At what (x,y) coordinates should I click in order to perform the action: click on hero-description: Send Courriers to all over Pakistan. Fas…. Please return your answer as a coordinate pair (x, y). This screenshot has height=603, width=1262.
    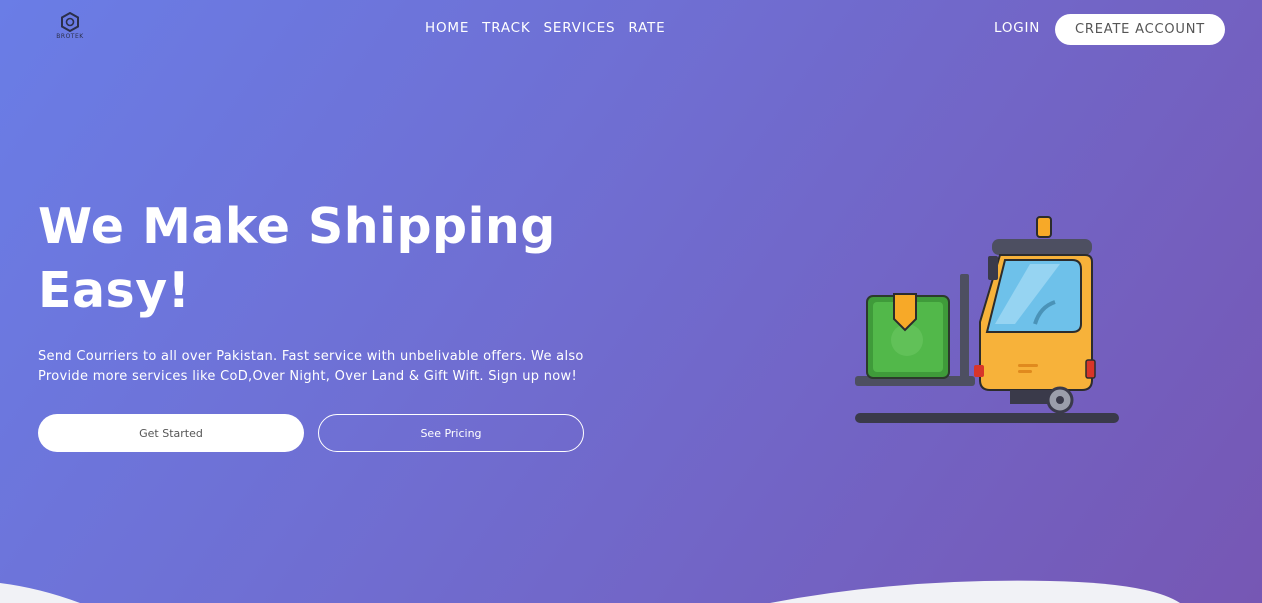
    Looking at the image, I should click on (311, 366).